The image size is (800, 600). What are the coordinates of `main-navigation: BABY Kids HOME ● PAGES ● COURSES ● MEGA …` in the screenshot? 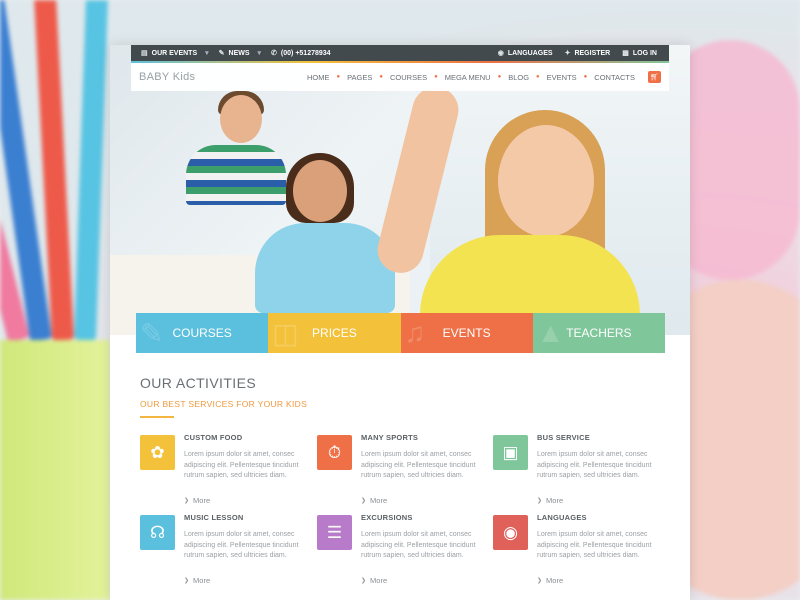 It's located at (400, 76).